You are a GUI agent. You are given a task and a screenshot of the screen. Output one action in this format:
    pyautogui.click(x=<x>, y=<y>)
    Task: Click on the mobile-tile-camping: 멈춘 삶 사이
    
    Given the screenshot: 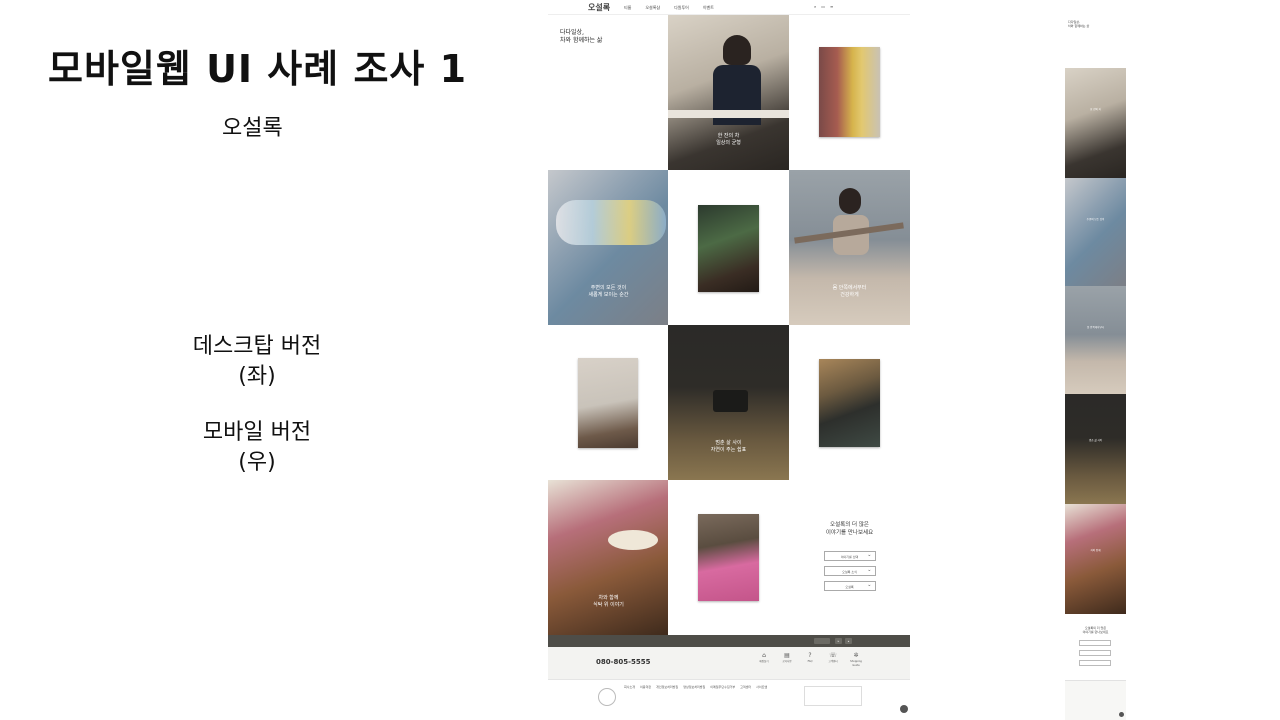 What is the action you would take?
    pyautogui.click(x=1095, y=449)
    